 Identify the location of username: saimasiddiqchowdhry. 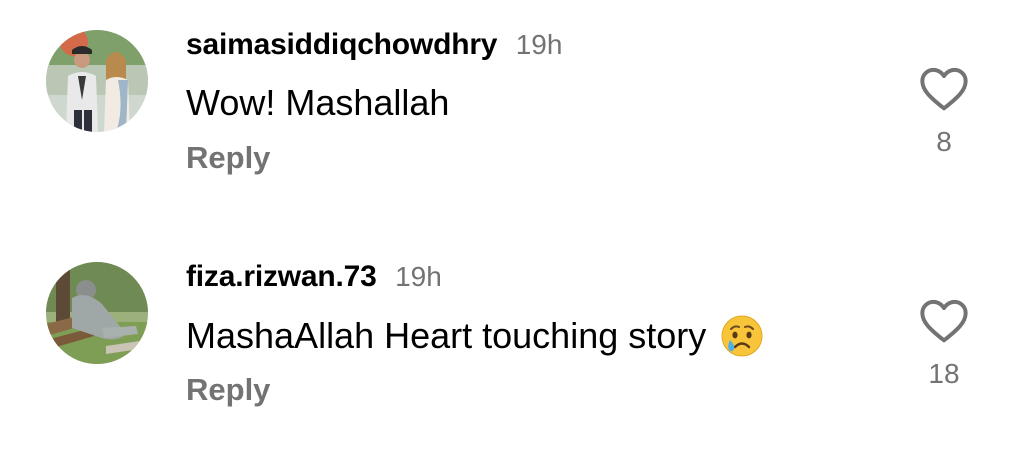
(341, 44).